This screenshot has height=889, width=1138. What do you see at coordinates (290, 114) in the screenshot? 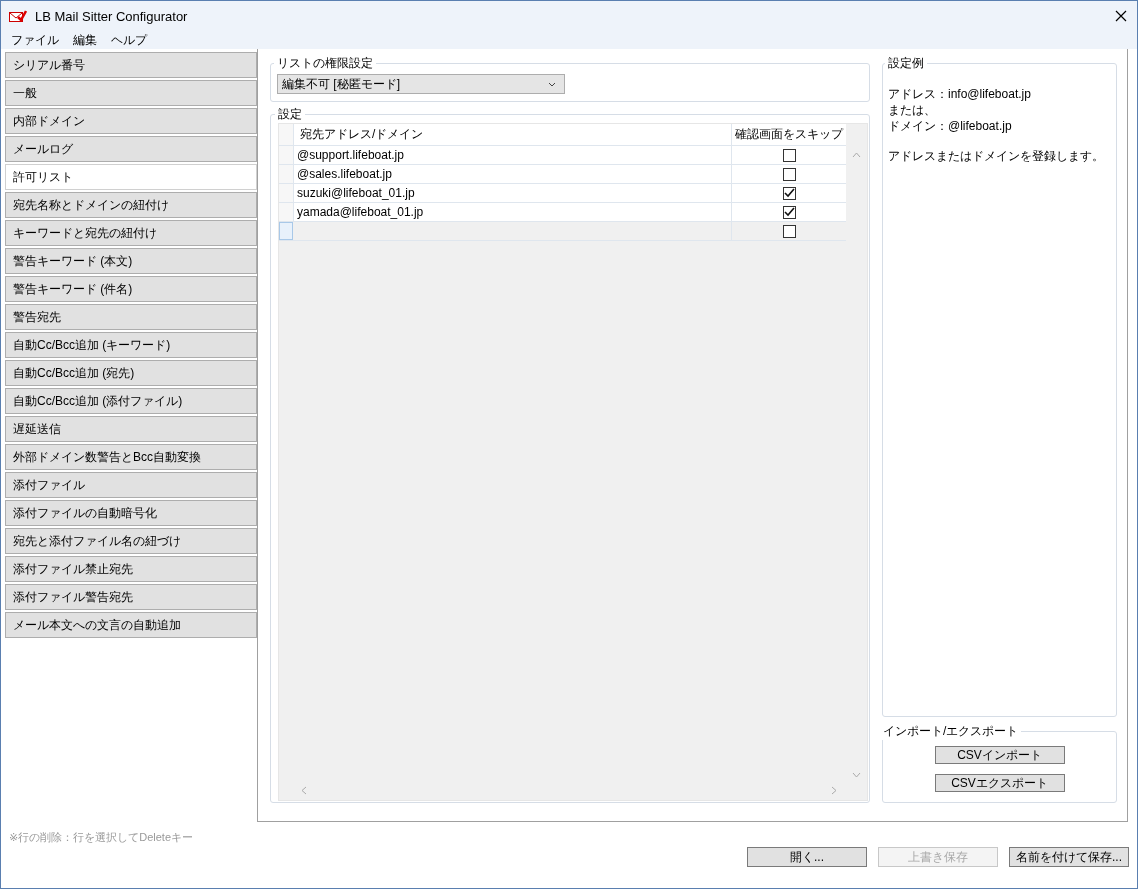
I see `group-title: 設定` at bounding box center [290, 114].